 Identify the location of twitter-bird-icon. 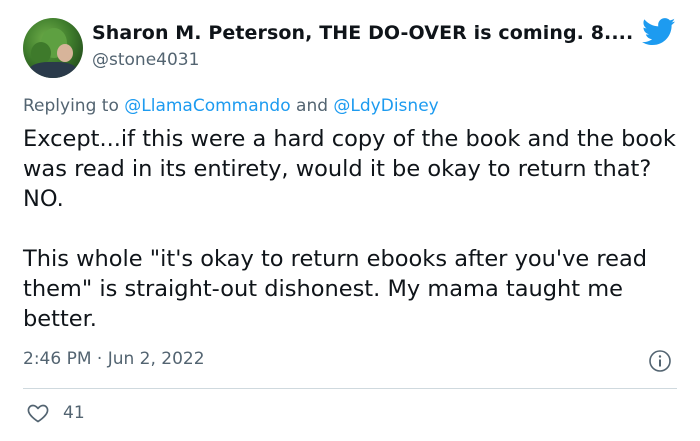
(659, 32).